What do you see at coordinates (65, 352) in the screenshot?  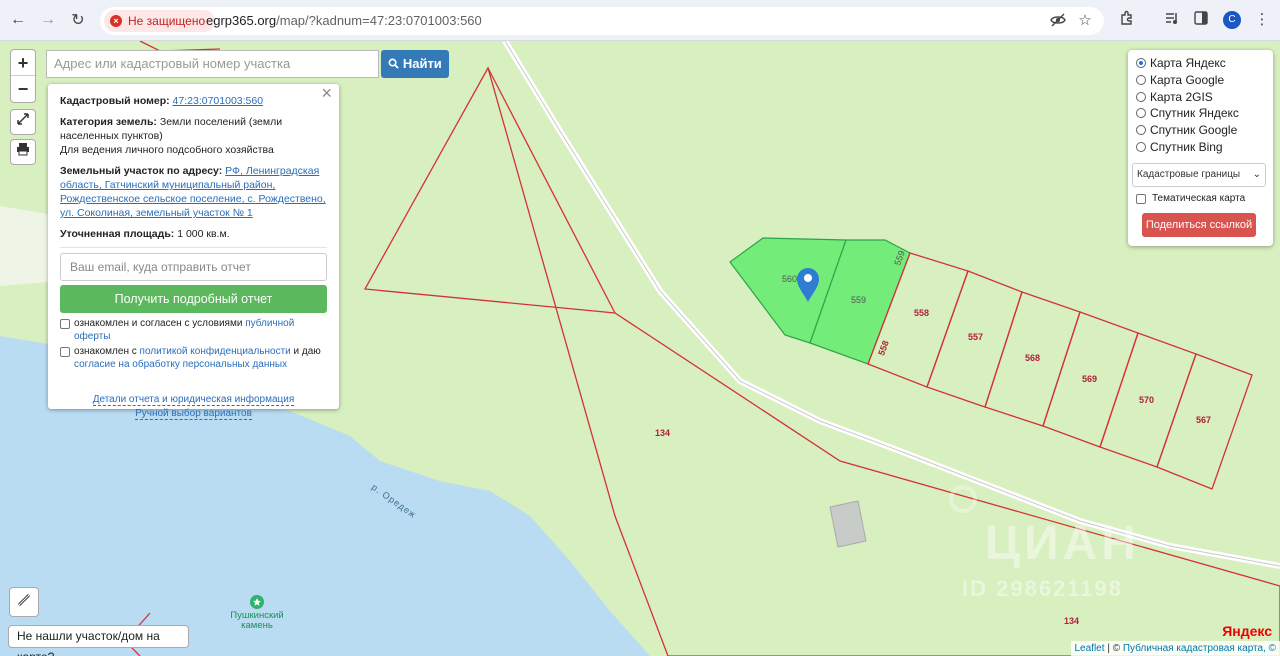 I see `privacy-checkbox` at bounding box center [65, 352].